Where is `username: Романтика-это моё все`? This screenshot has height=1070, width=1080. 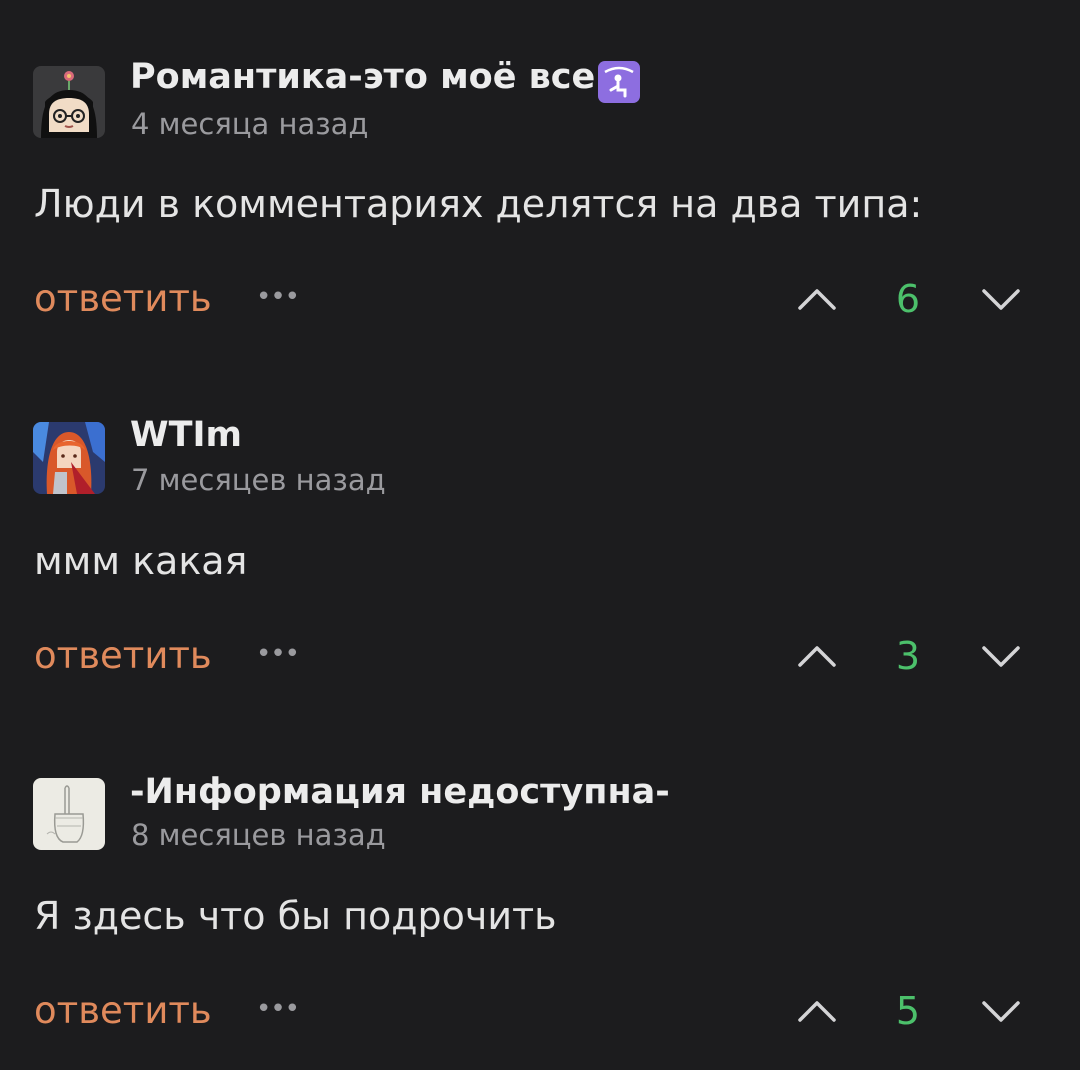 username: Романтика-это моё все is located at coordinates (385, 82).